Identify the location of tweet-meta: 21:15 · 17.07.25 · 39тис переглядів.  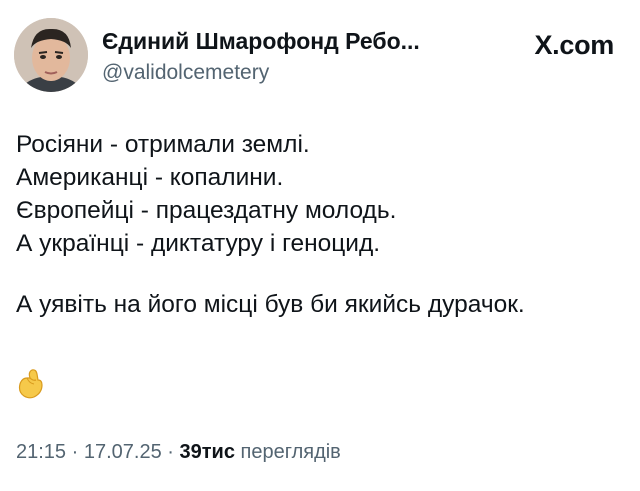
(178, 452).